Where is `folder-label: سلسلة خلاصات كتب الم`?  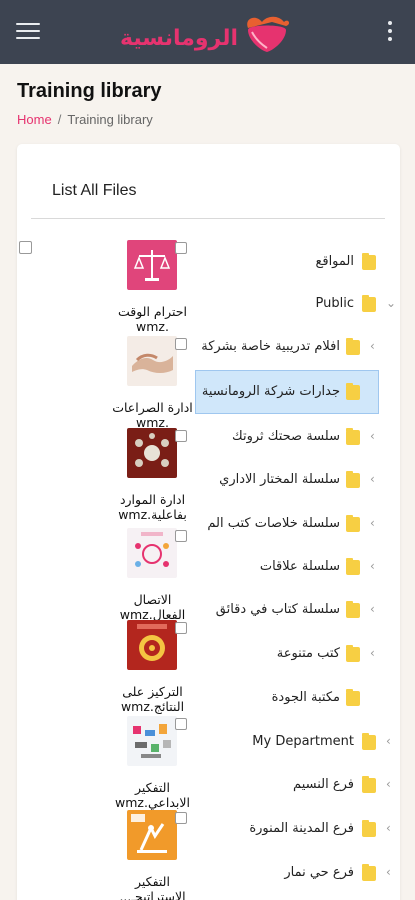 folder-label: سلسلة خلاصات كتب الم is located at coordinates (273, 523).